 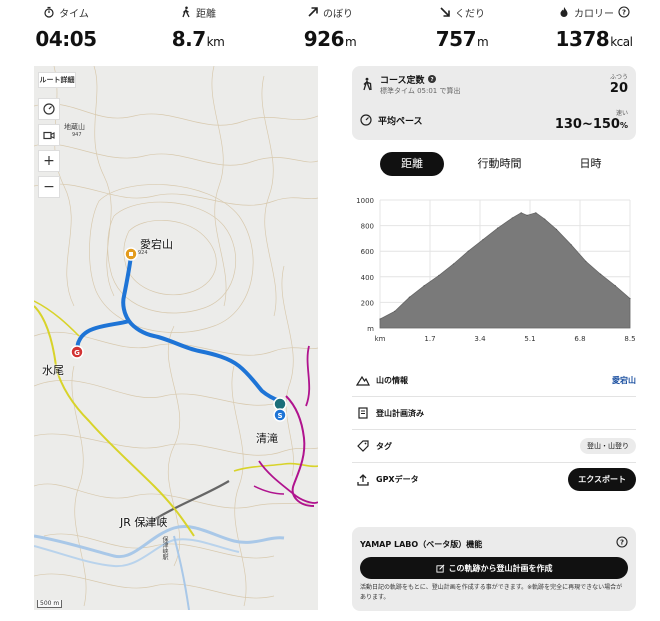 What do you see at coordinates (313, 12) in the screenshot?
I see `arrow-up-right-icon` at bounding box center [313, 12].